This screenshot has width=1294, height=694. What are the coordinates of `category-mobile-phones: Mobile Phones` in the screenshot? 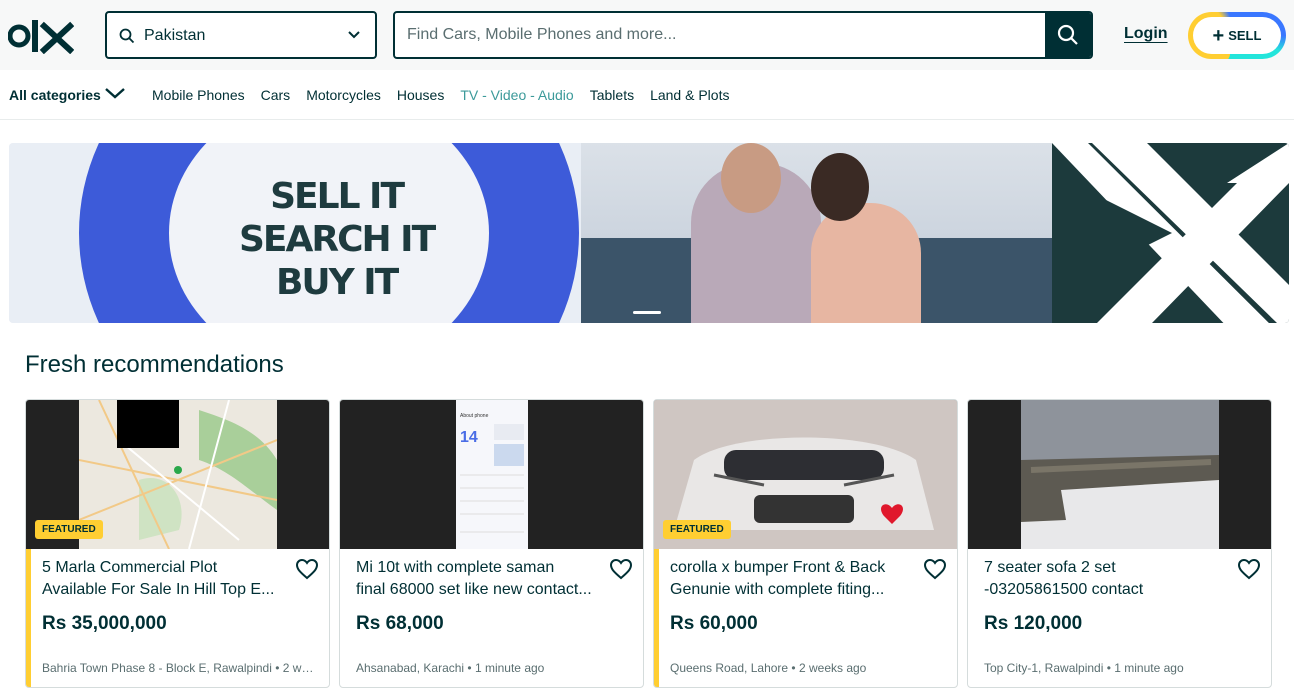 It's located at (198, 95).